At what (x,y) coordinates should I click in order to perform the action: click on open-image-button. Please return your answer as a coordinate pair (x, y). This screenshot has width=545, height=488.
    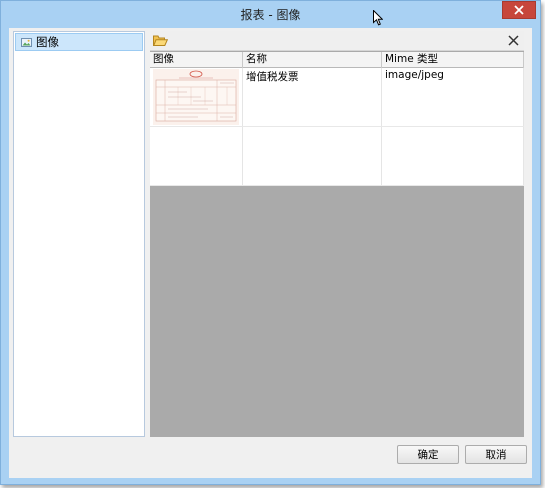
    Looking at the image, I should click on (161, 40).